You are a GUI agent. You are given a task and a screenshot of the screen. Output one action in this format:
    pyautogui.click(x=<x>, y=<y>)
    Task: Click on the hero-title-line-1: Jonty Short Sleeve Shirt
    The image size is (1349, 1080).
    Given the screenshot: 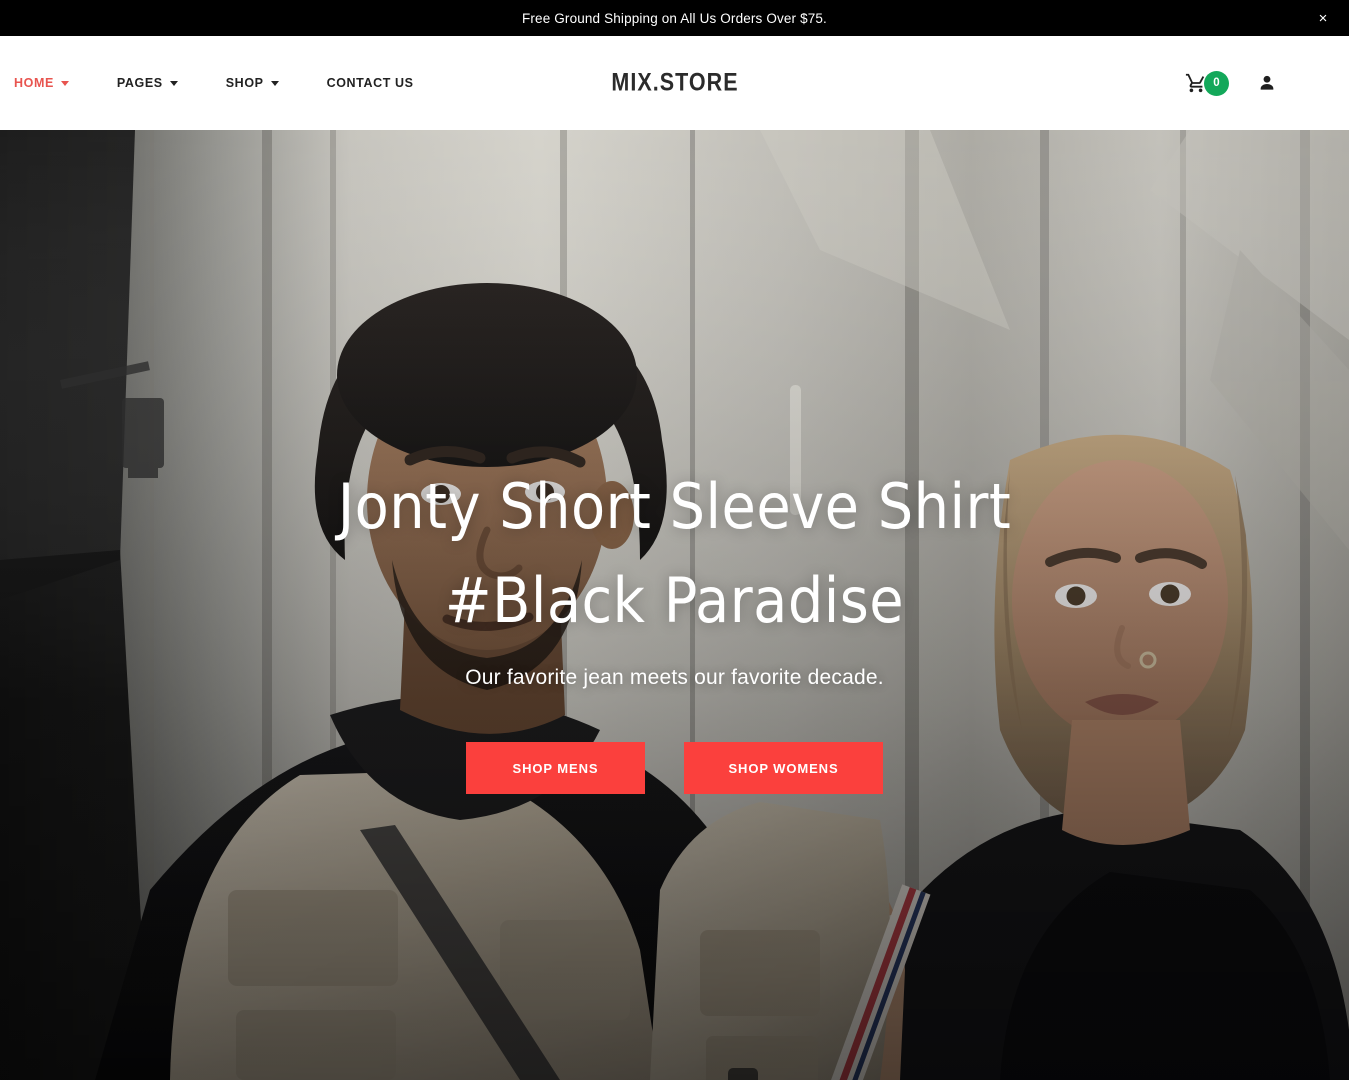 What is the action you would take?
    pyautogui.click(x=674, y=506)
    